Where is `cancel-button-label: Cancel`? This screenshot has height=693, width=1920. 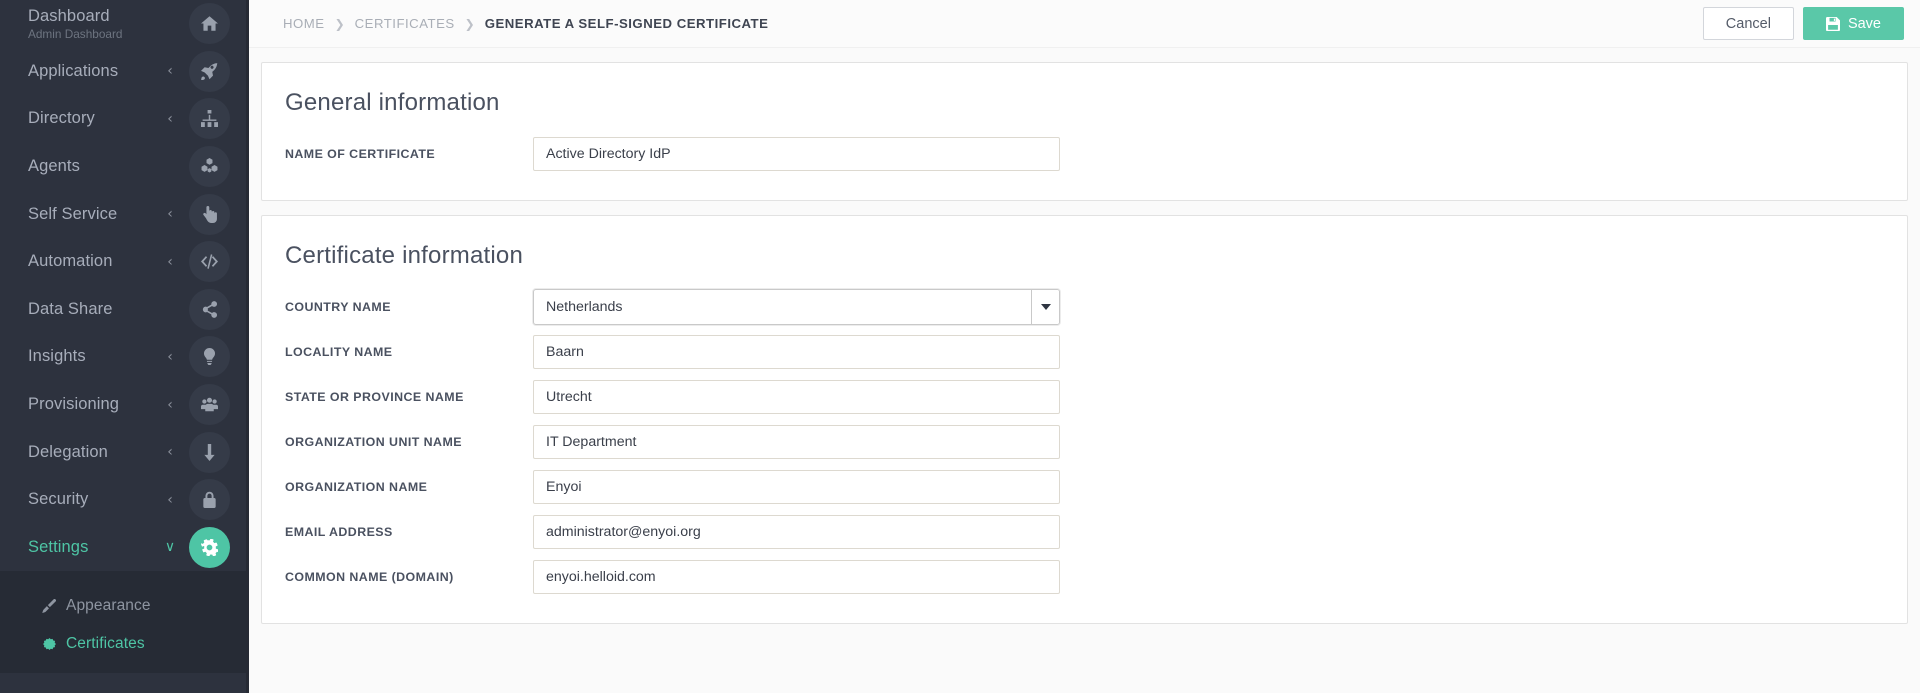 cancel-button-label: Cancel is located at coordinates (1748, 23).